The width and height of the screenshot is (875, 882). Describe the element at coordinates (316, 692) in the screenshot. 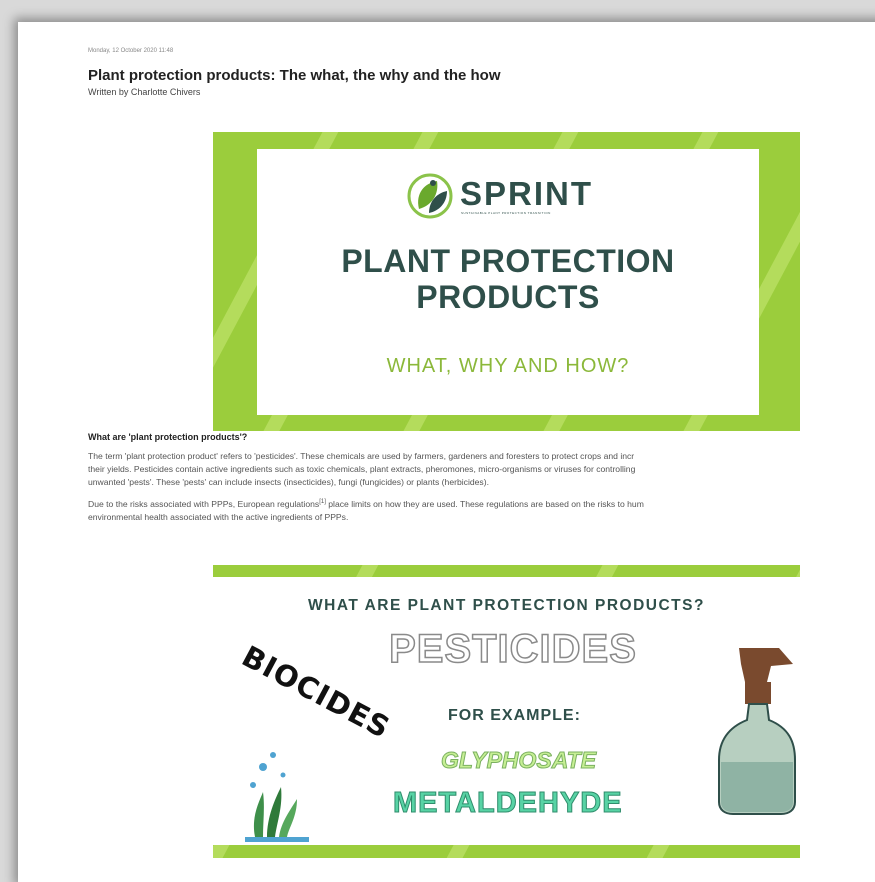

I see `biocides-label: BIOCIDES` at that location.